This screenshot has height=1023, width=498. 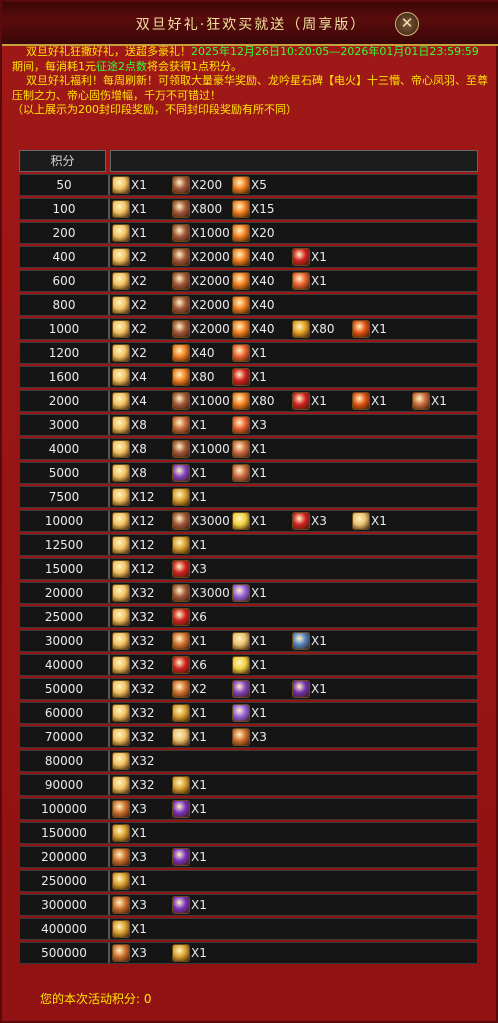 What do you see at coordinates (301, 521) in the screenshot?
I see `red-box-icon` at bounding box center [301, 521].